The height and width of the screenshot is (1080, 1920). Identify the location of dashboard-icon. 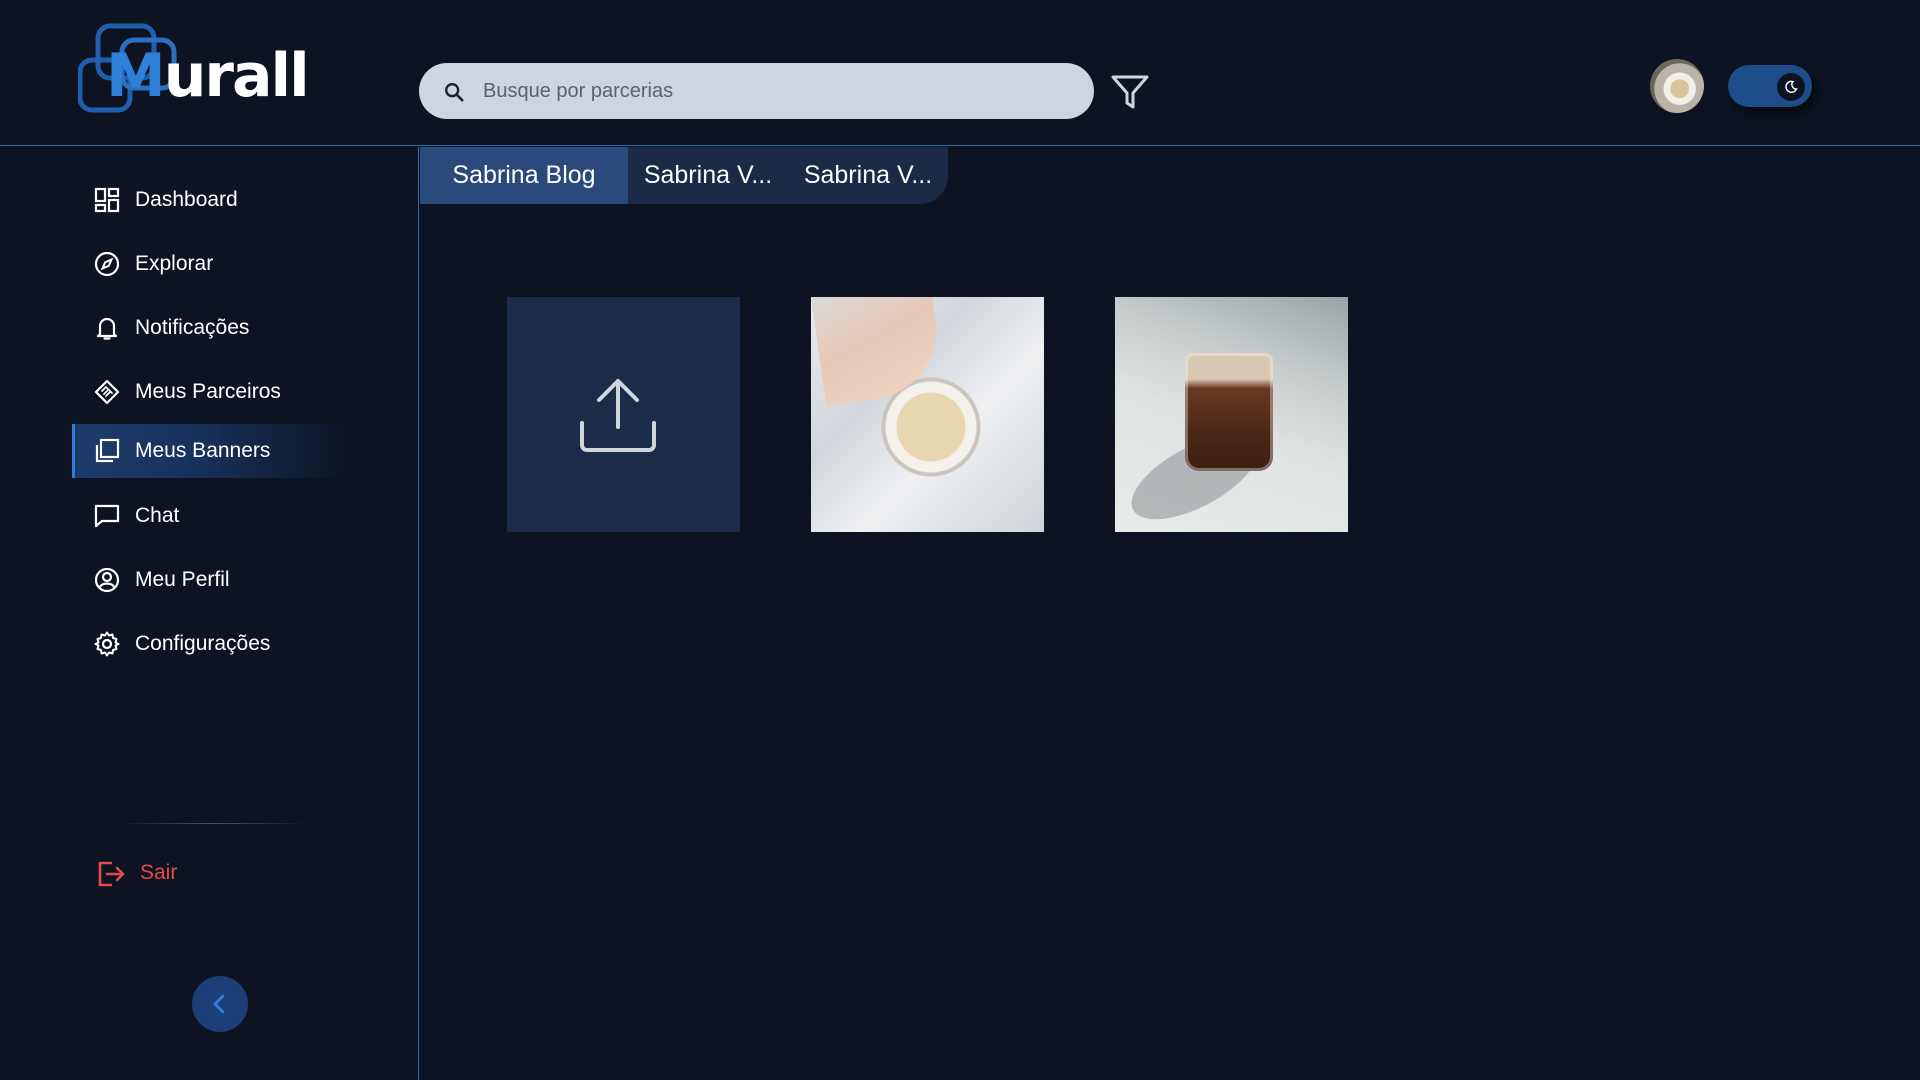
(107, 200).